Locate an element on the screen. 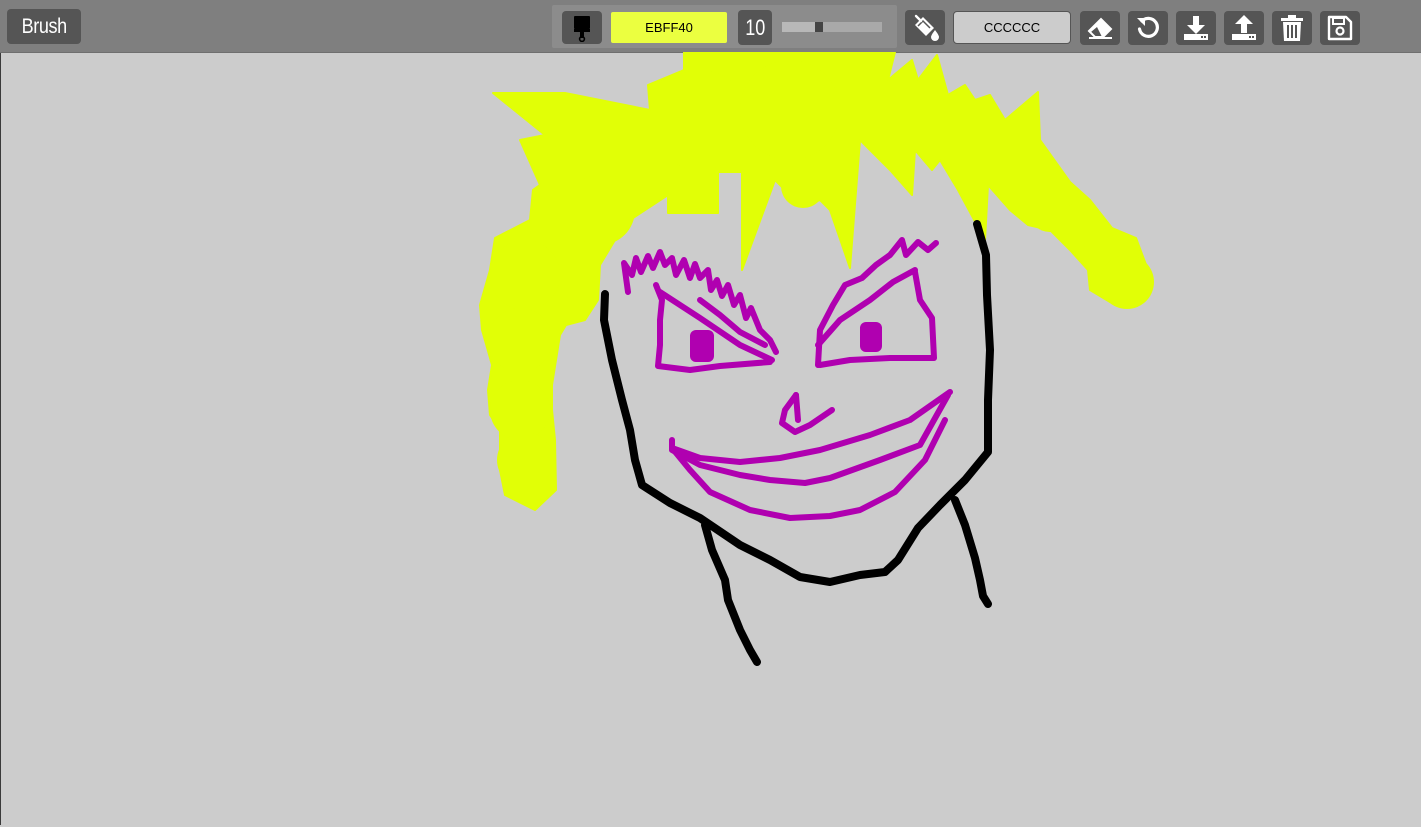 The image size is (1421, 827). fill-bucket-icon is located at coordinates (926, 27).